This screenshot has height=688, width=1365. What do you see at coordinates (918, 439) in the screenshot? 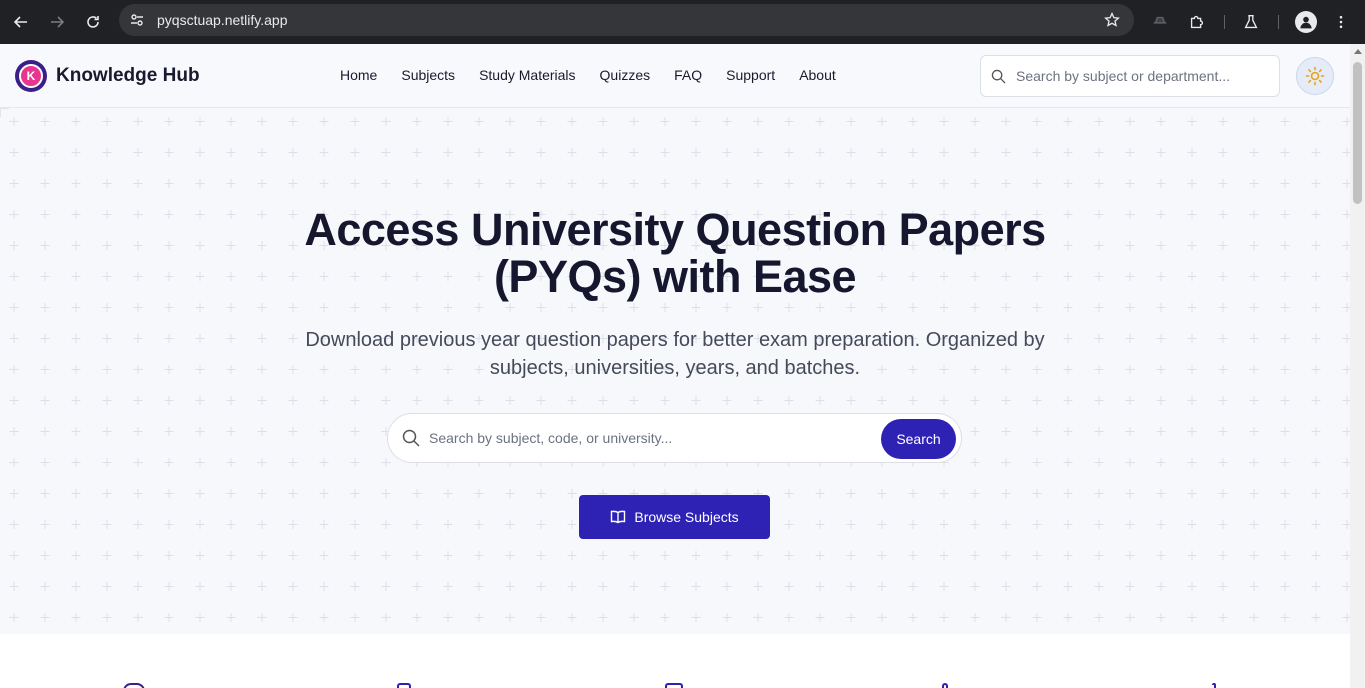
I see `hero-search-button: Search` at bounding box center [918, 439].